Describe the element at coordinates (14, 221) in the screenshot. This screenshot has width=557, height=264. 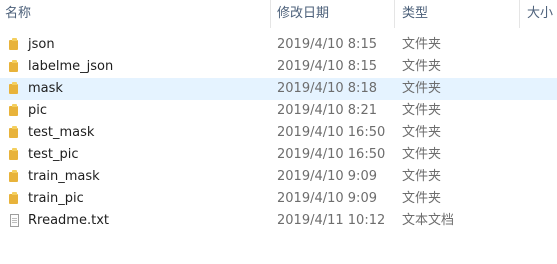
I see `text-file-icon` at that location.